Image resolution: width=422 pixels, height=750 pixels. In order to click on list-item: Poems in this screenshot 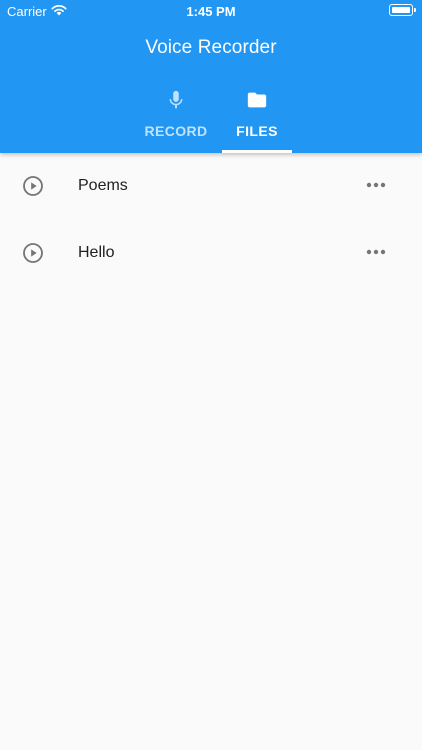, I will do `click(211, 186)`.